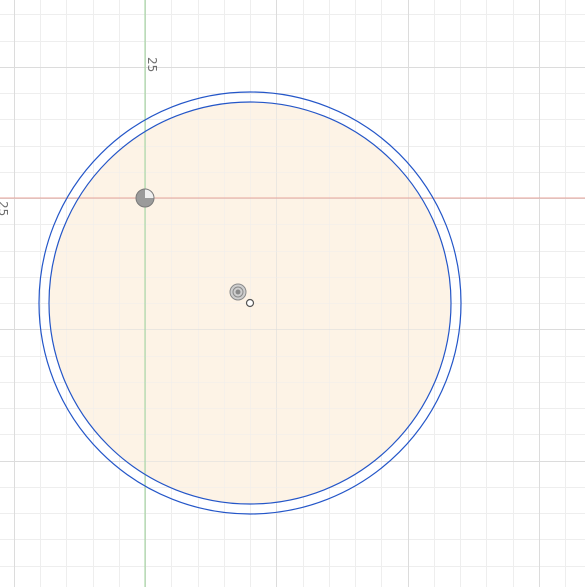 Image resolution: width=585 pixels, height=587 pixels. What do you see at coordinates (145, 198) in the screenshot?
I see `origin-point` at bounding box center [145, 198].